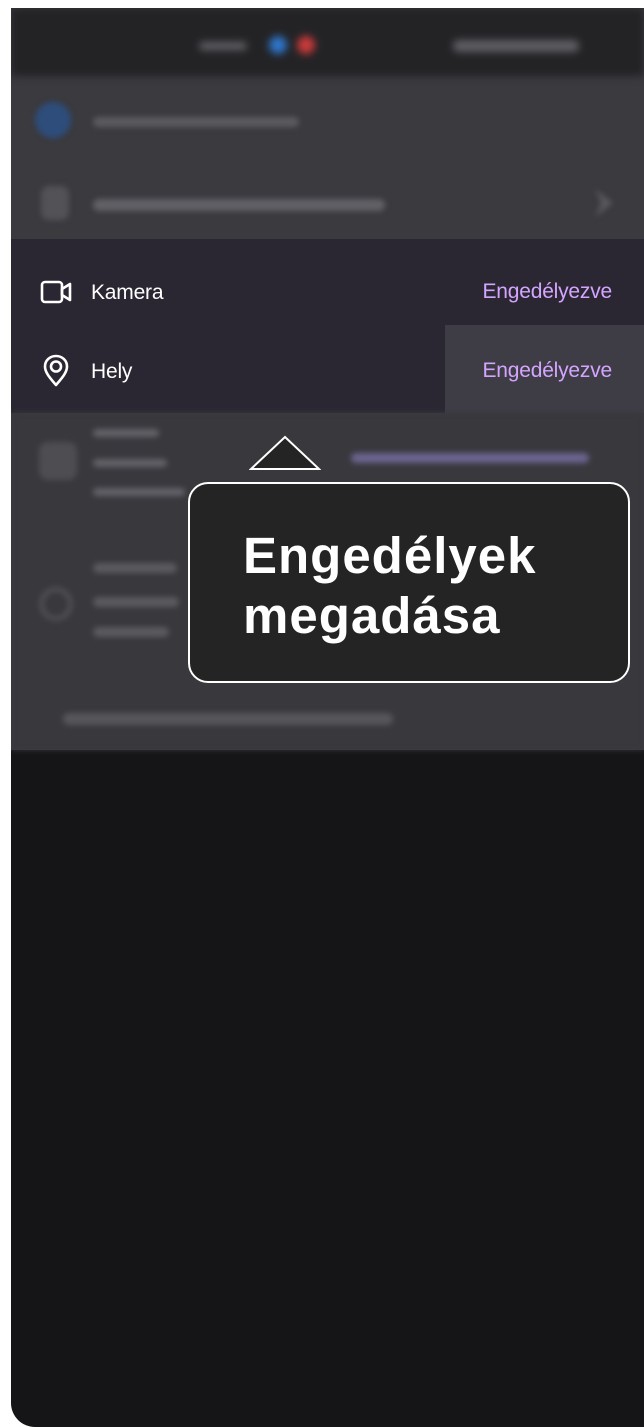  What do you see at coordinates (327, 42) in the screenshot?
I see `status-bar` at bounding box center [327, 42].